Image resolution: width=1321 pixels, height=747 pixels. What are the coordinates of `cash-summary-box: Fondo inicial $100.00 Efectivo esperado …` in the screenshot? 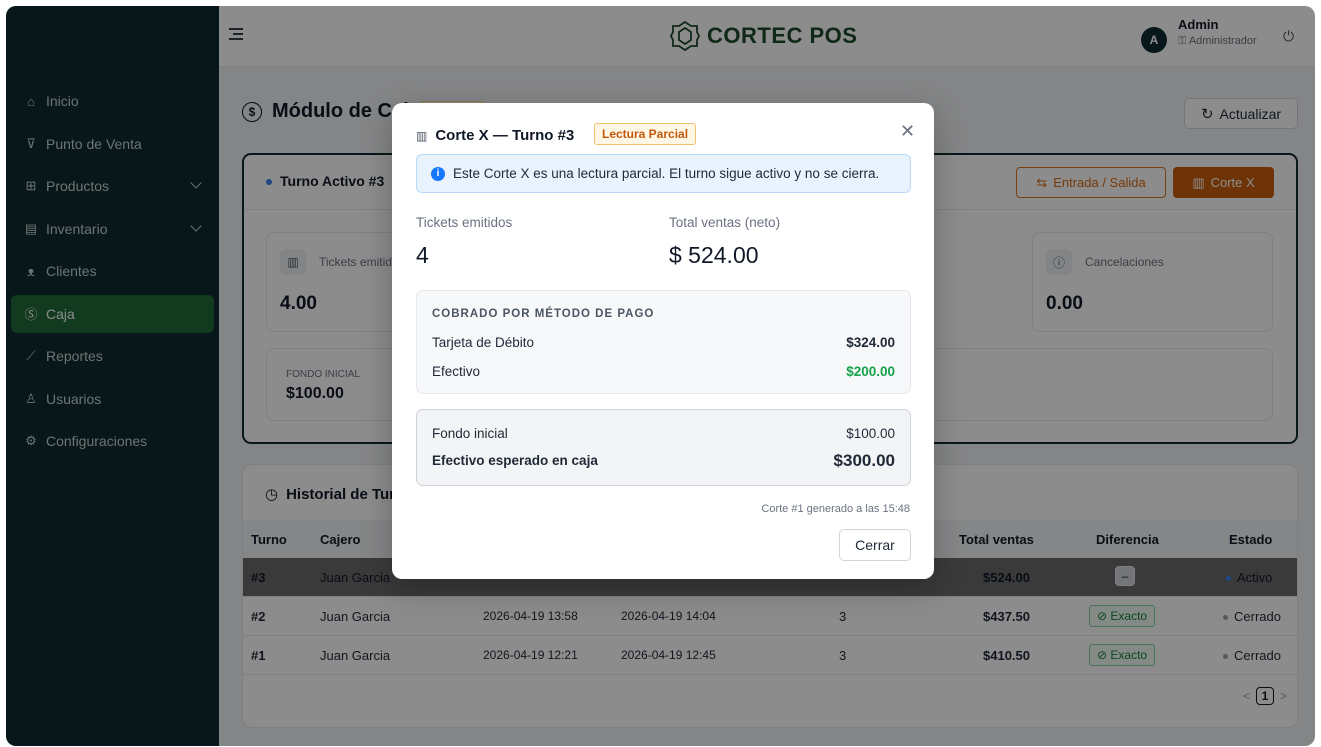 It's located at (663, 447).